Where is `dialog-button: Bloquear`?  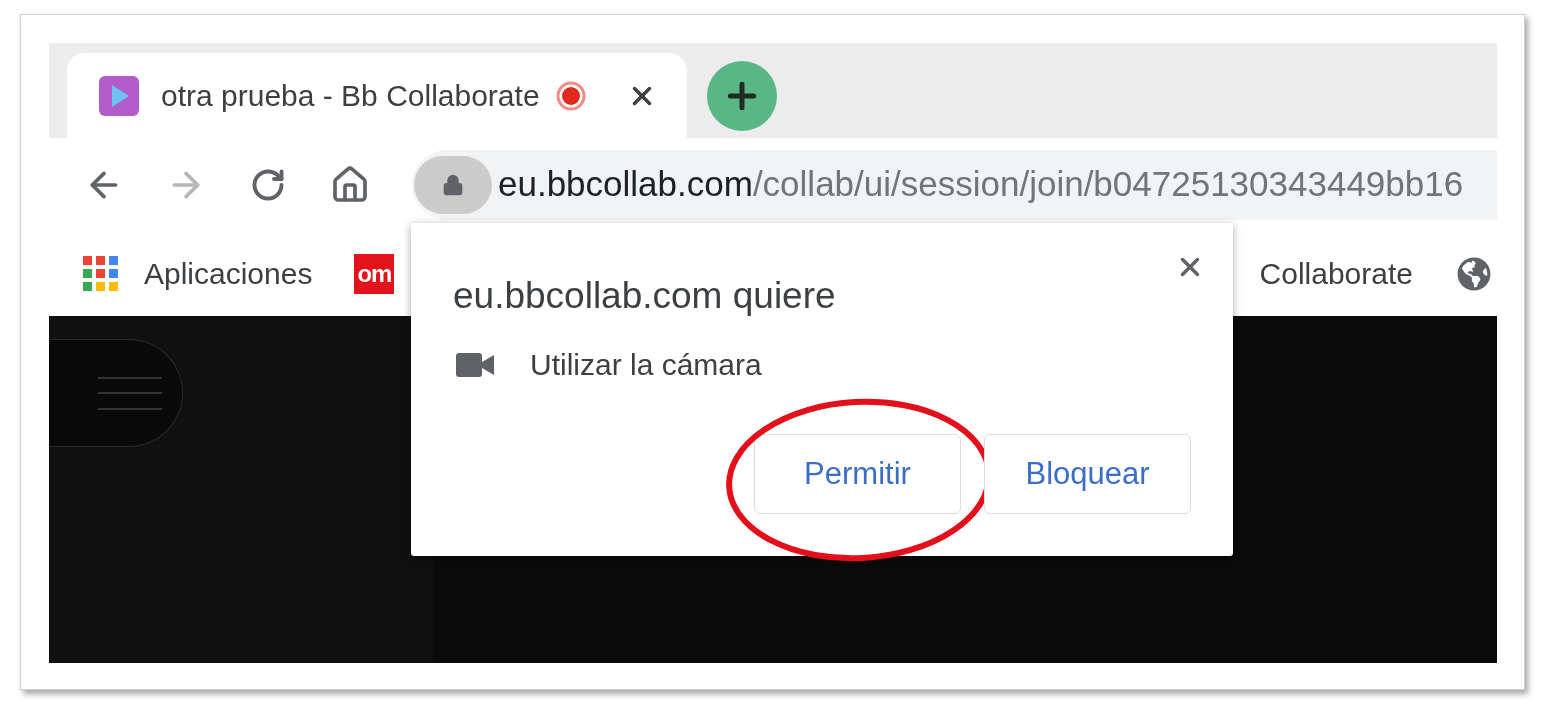
dialog-button: Bloquear is located at coordinates (1087, 474).